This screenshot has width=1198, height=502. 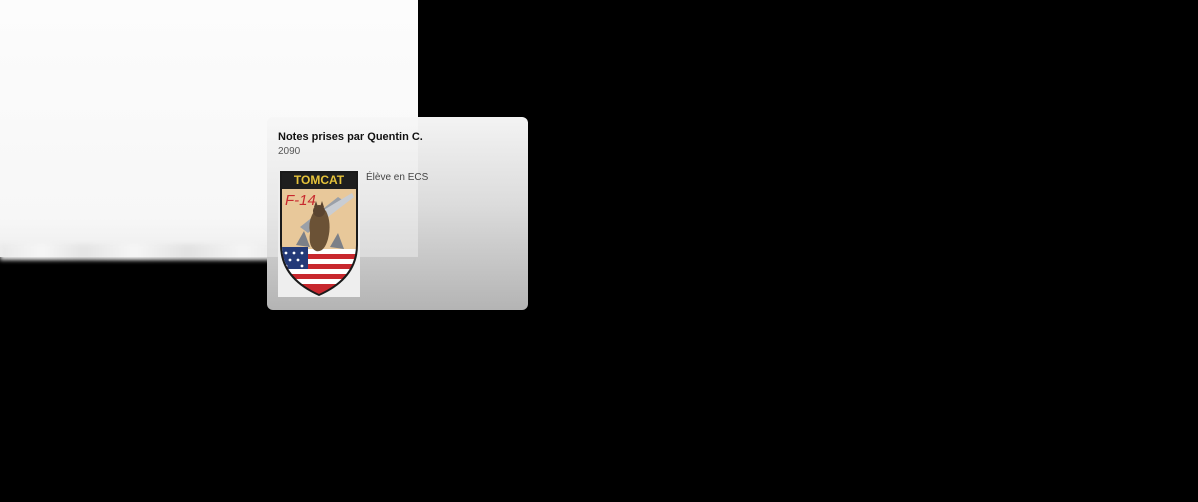 I want to click on tomcat-patch-image: TOMCAT F-14, so click(x=319, y=233).